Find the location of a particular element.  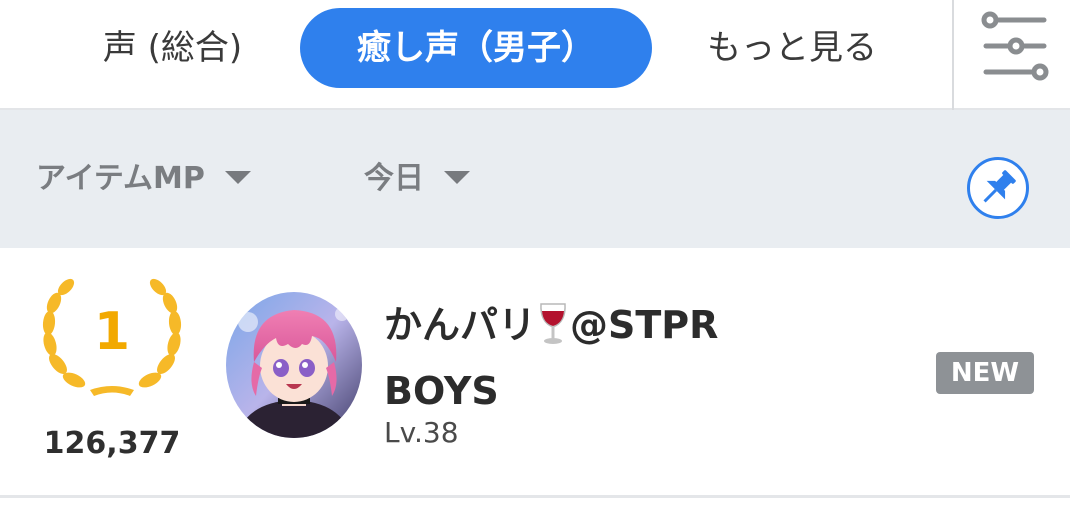

user-name-part1: かんパリ is located at coordinates (460, 325).